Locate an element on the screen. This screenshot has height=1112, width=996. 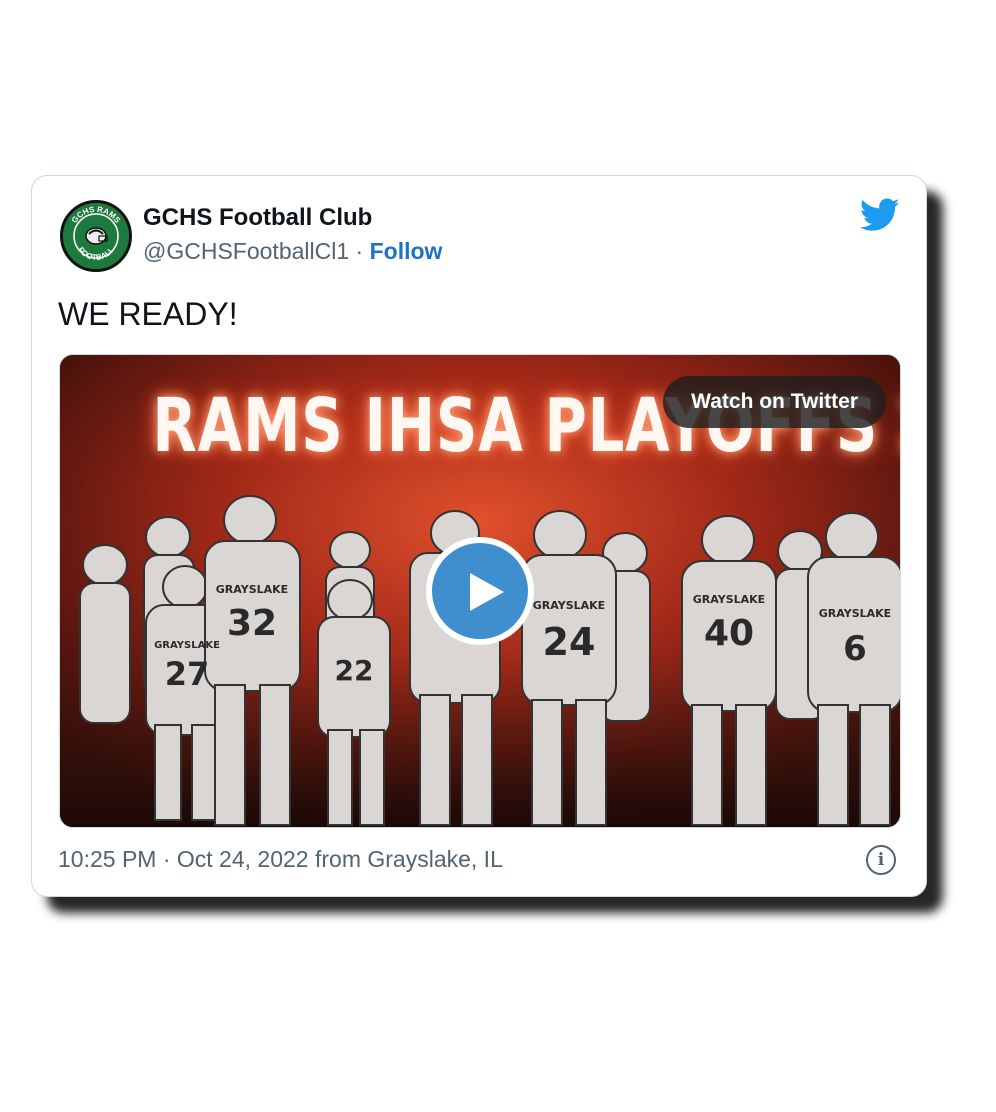
jersey-text-4: GRAYSLAKE is located at coordinates (729, 599).